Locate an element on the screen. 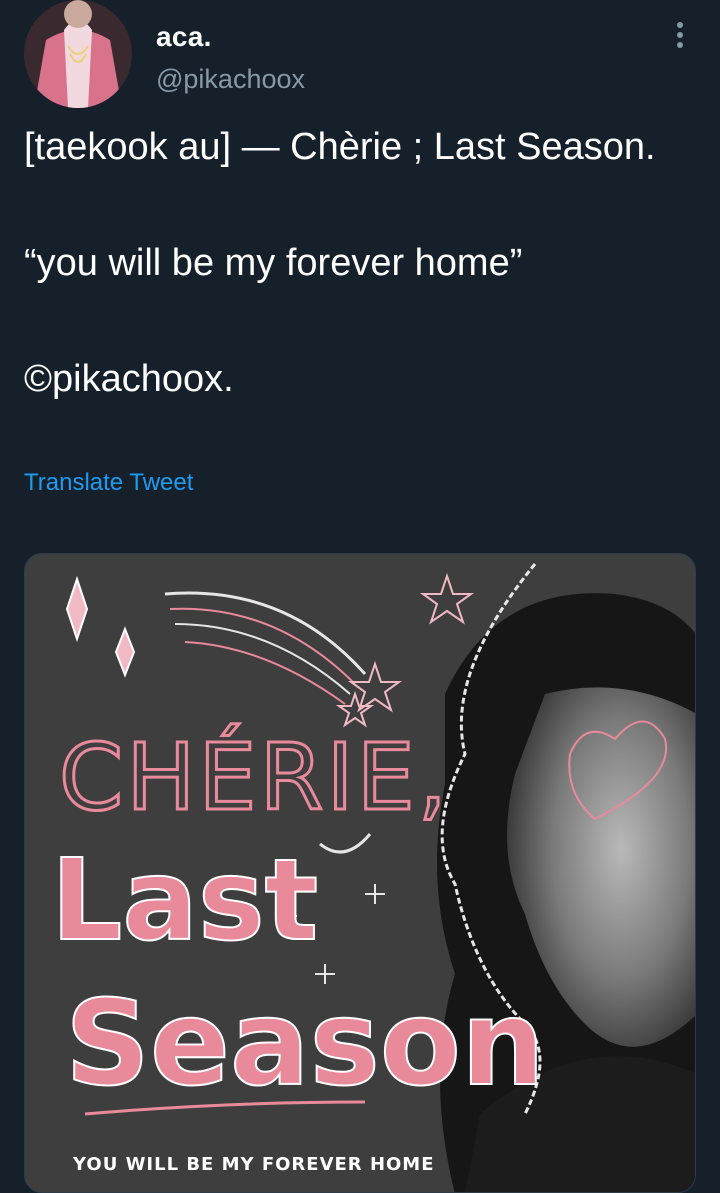 The width and height of the screenshot is (720, 1193). cover-title-line1: CHÉRIE, is located at coordinates (254, 777).